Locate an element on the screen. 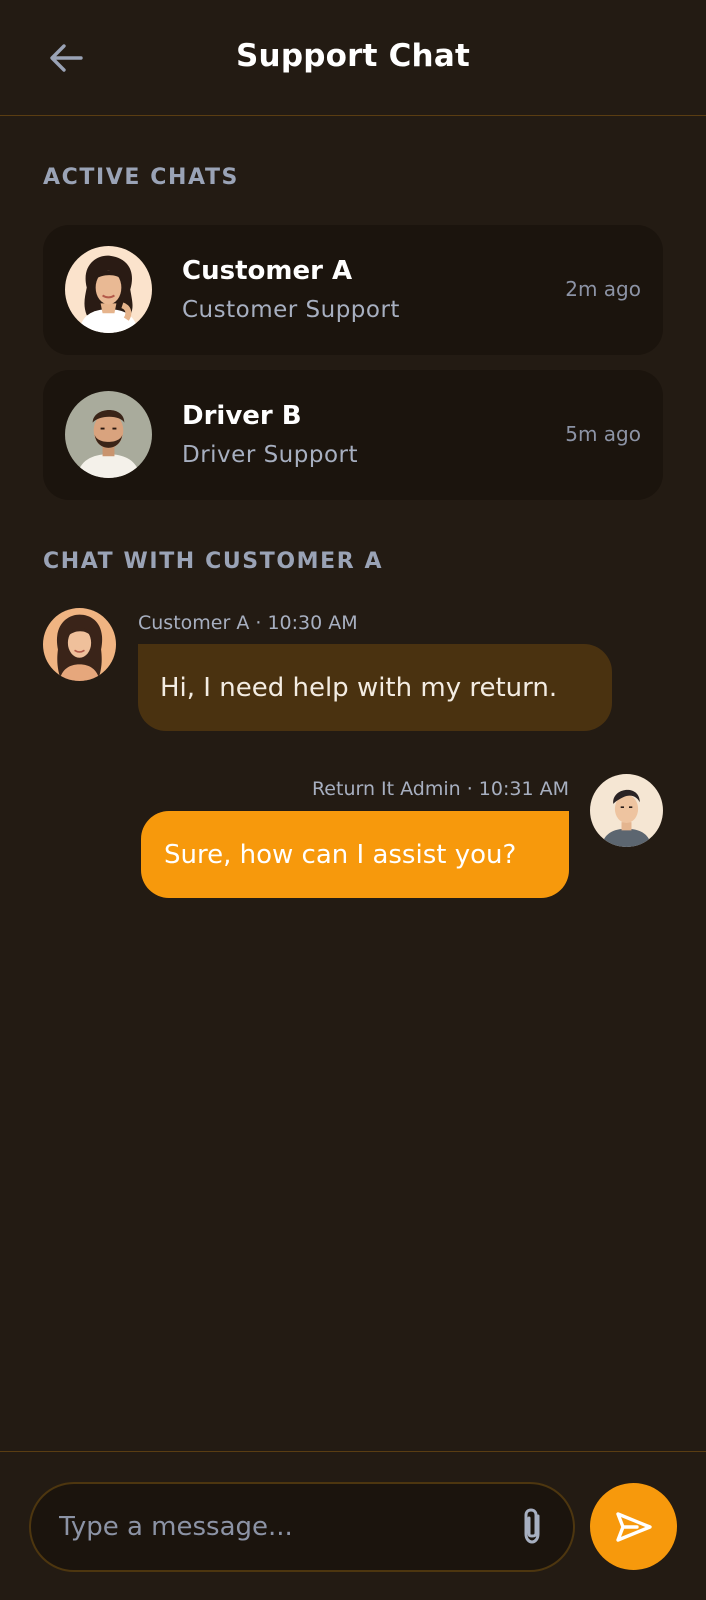 Image resolution: width=706 pixels, height=1600 pixels. paperclip-icon is located at coordinates (532, 1526).